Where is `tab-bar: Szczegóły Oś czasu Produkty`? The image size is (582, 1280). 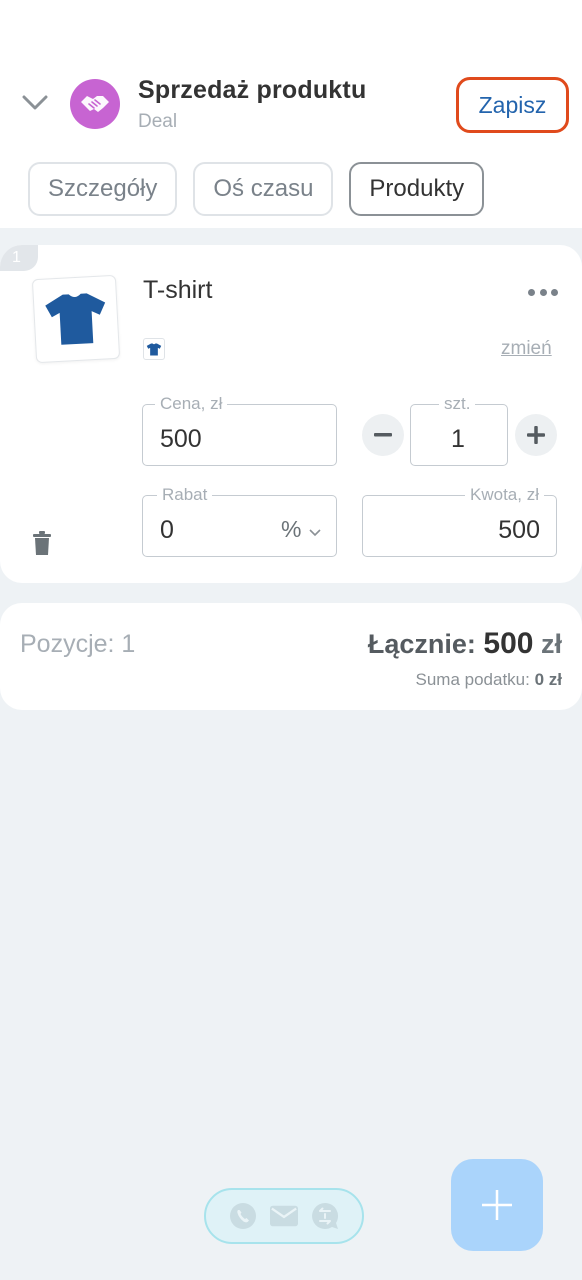
tab-bar: Szczegóły Oś czasu Produkty is located at coordinates (256, 189).